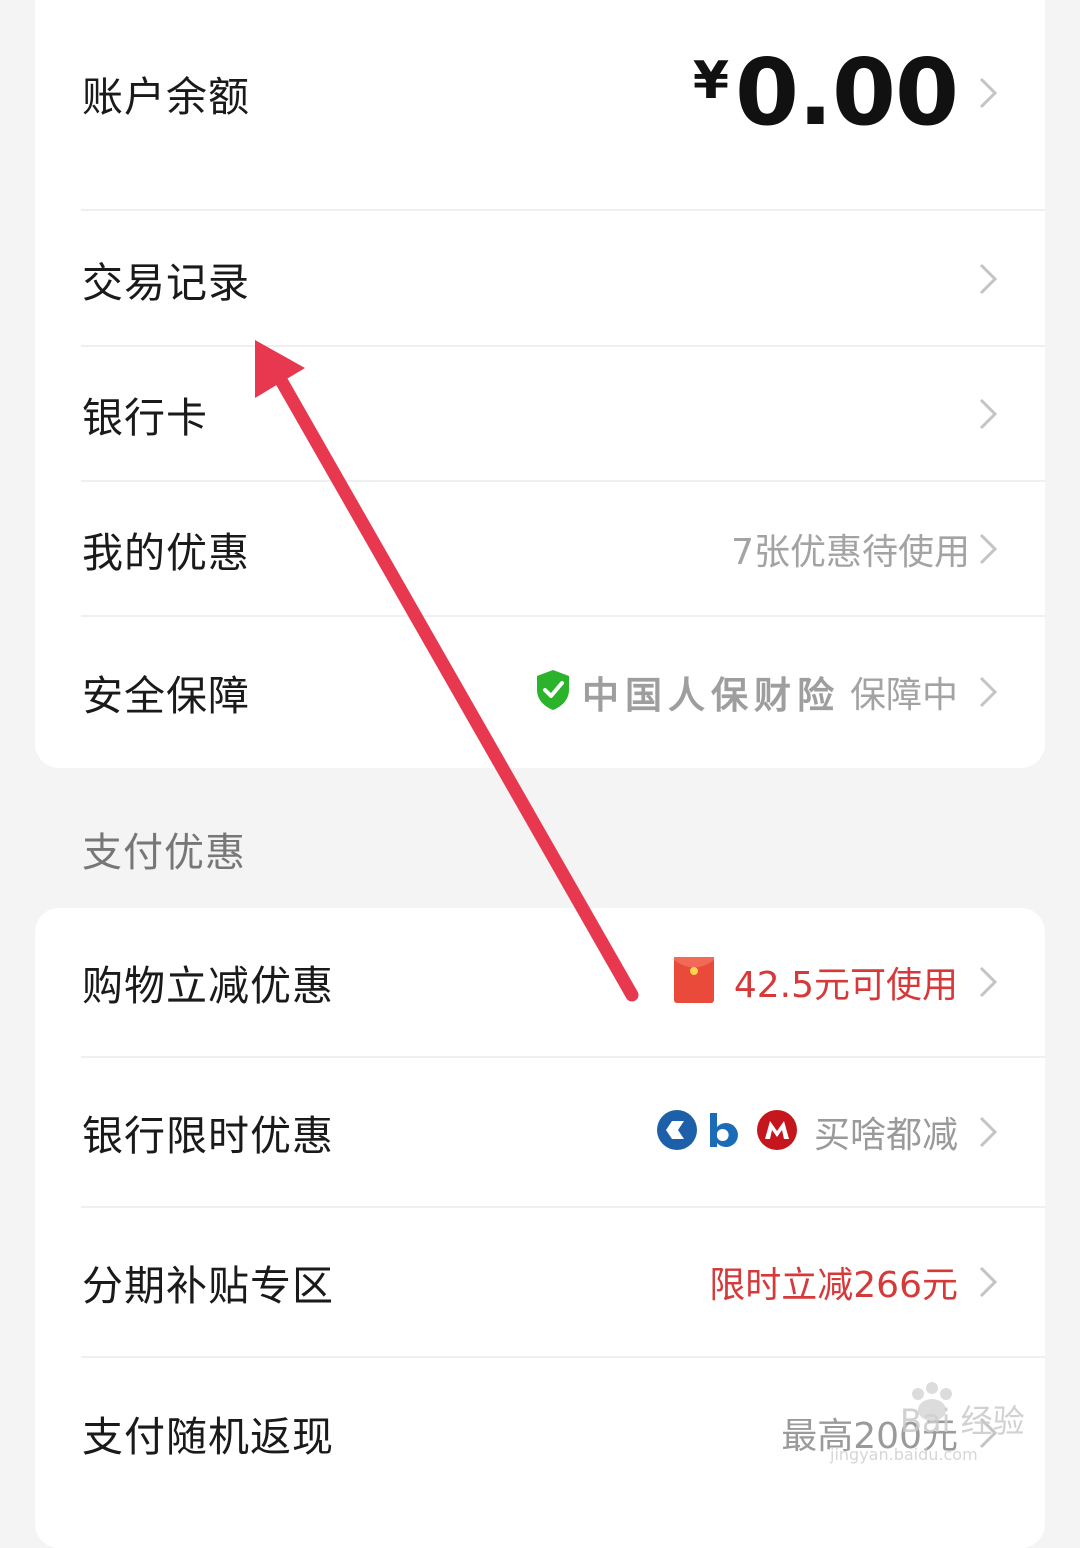 This screenshot has width=1080, height=1548. I want to click on transactions-row: 交易记录, so click(540, 278).